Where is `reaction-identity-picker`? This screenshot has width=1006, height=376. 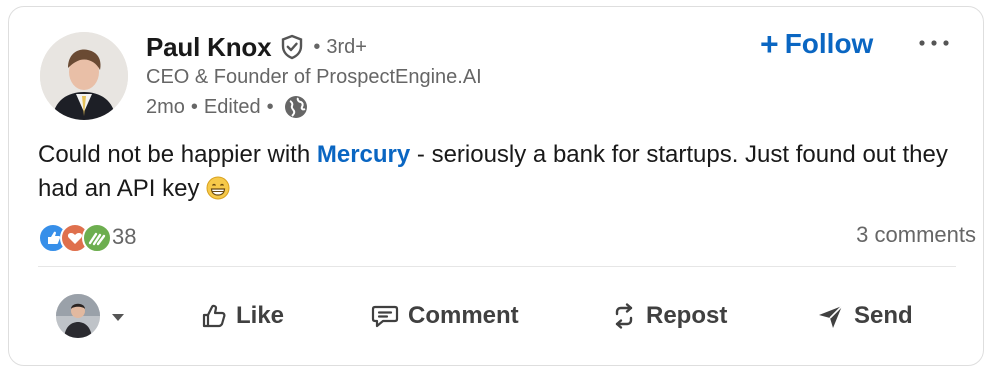
reaction-identity-picker is located at coordinates (98, 316).